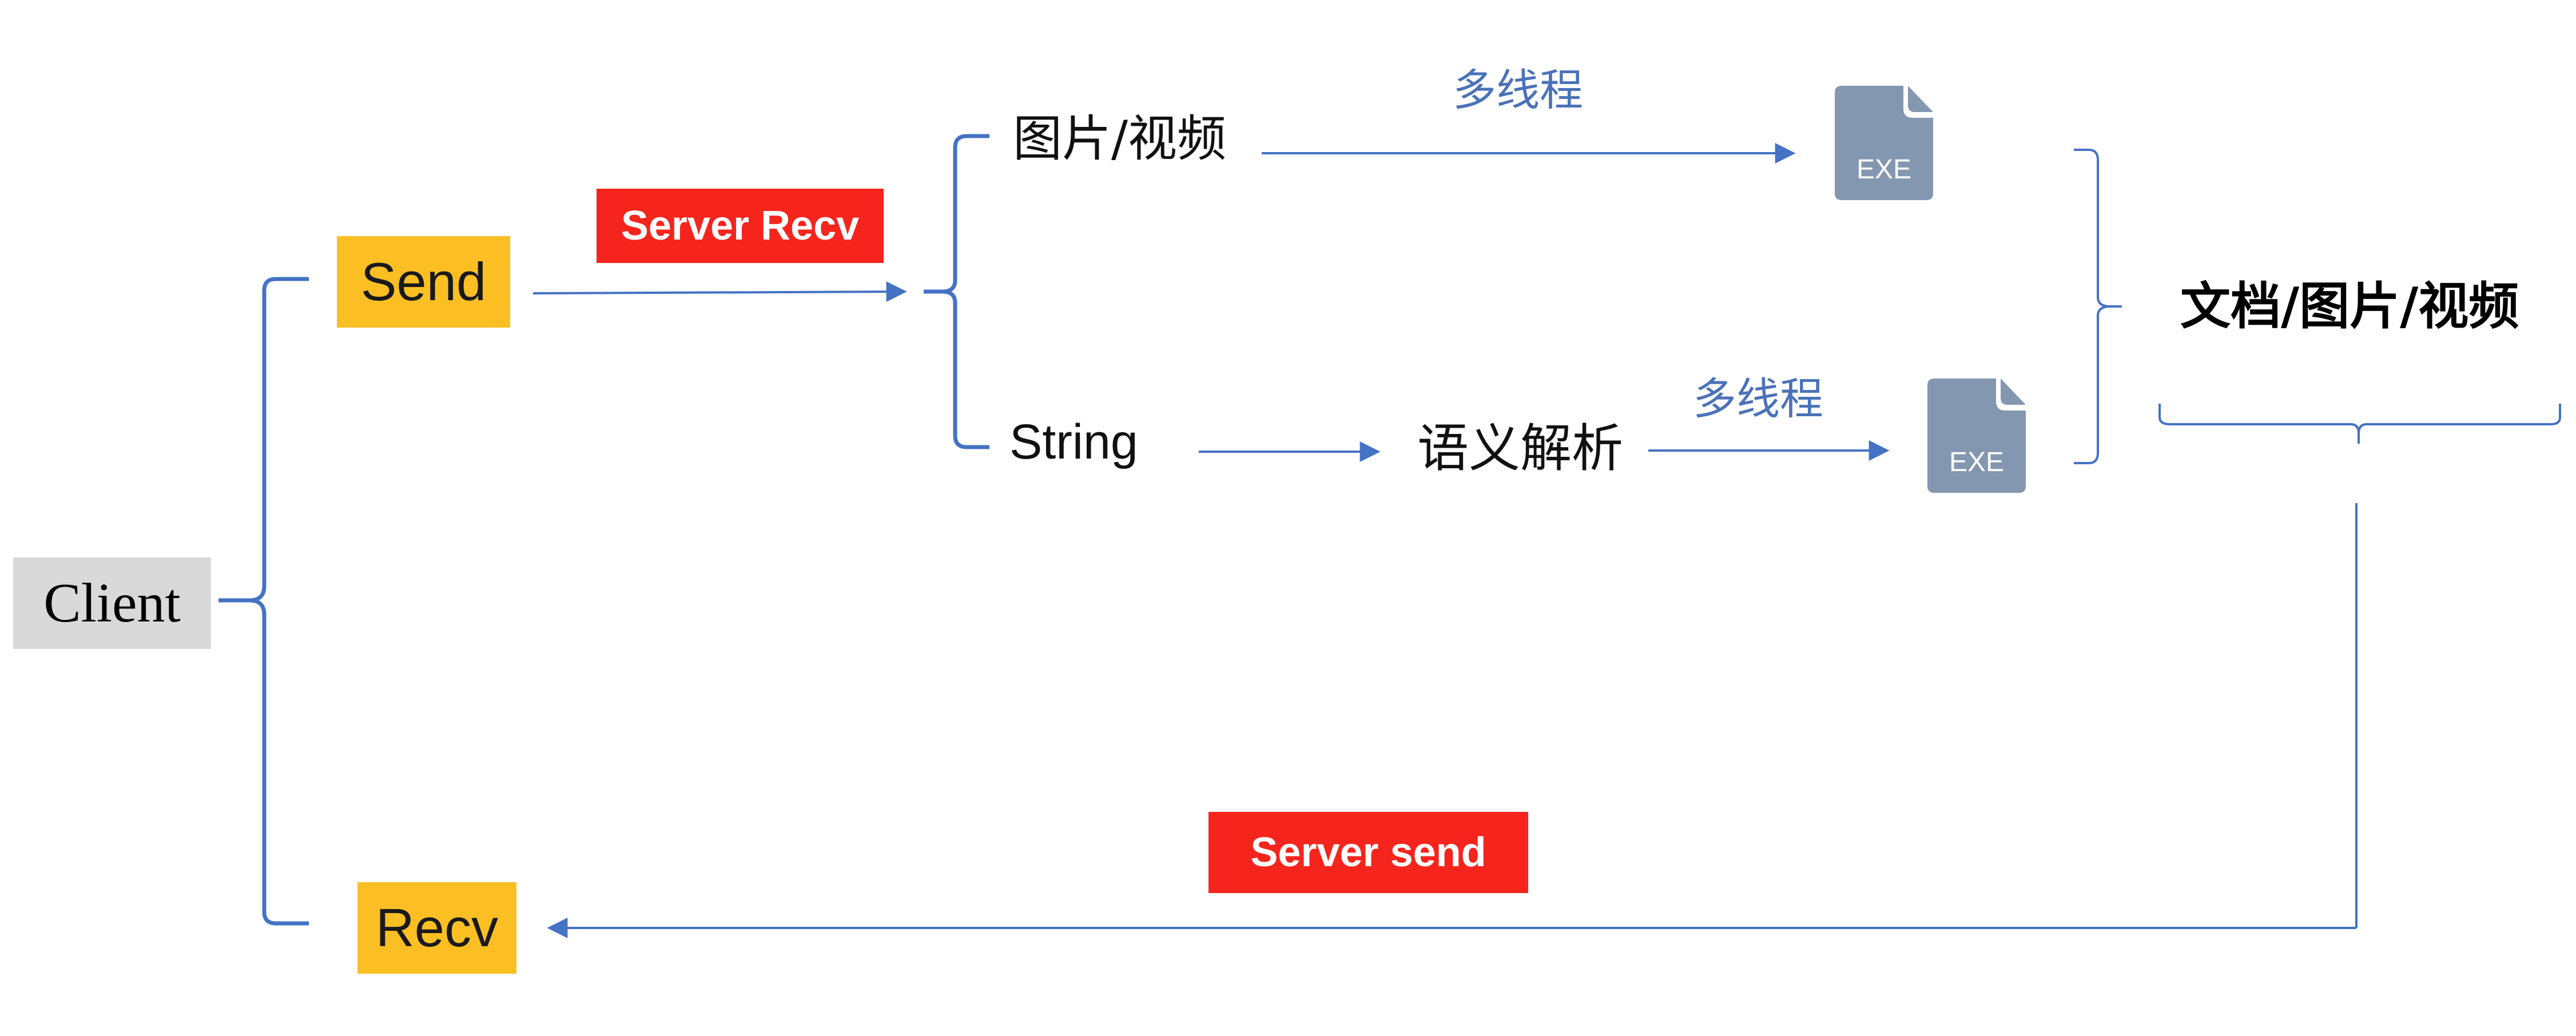 This screenshot has height=1036, width=2576. What do you see at coordinates (719, 291) in the screenshot?
I see `send-to-server-arrow` at bounding box center [719, 291].